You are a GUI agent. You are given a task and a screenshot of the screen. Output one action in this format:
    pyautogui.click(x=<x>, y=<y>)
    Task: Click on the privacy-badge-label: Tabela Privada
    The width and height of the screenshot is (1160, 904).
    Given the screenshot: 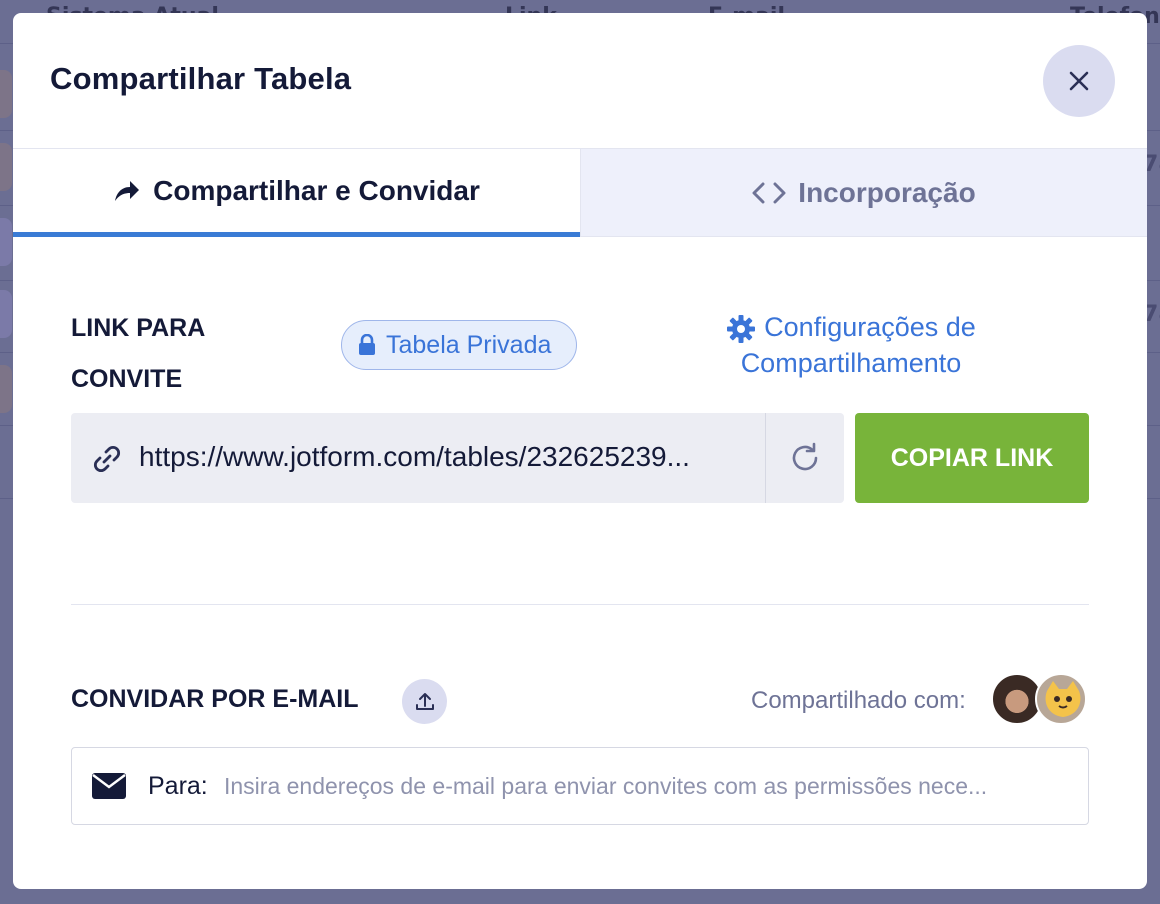 What is the action you would take?
    pyautogui.click(x=469, y=344)
    